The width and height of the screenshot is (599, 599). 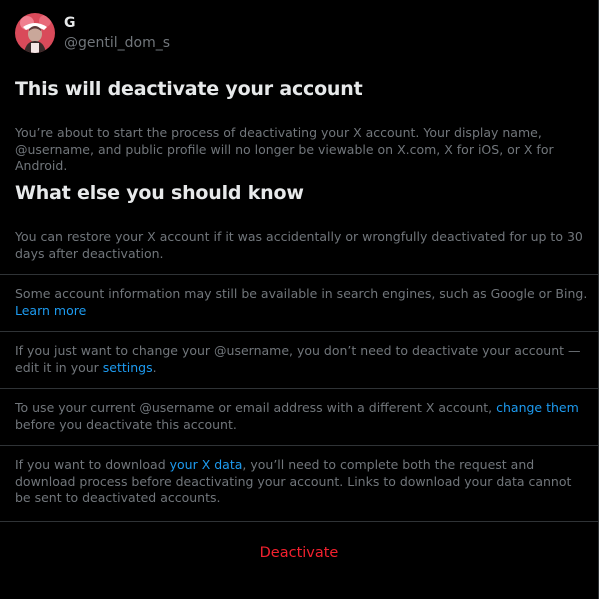 What do you see at coordinates (50, 310) in the screenshot?
I see `learn-more-link: Learn more` at bounding box center [50, 310].